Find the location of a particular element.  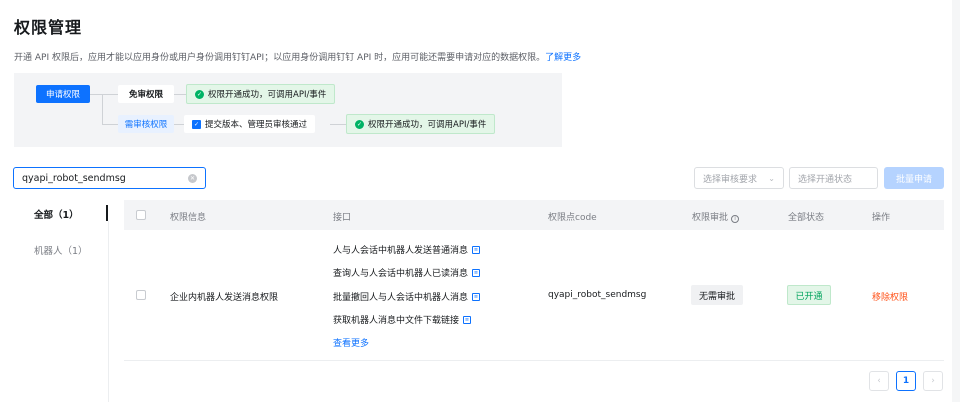

flow-success-node-2: ✓ 权限开通成功，可调用API/事件 is located at coordinates (421, 124).